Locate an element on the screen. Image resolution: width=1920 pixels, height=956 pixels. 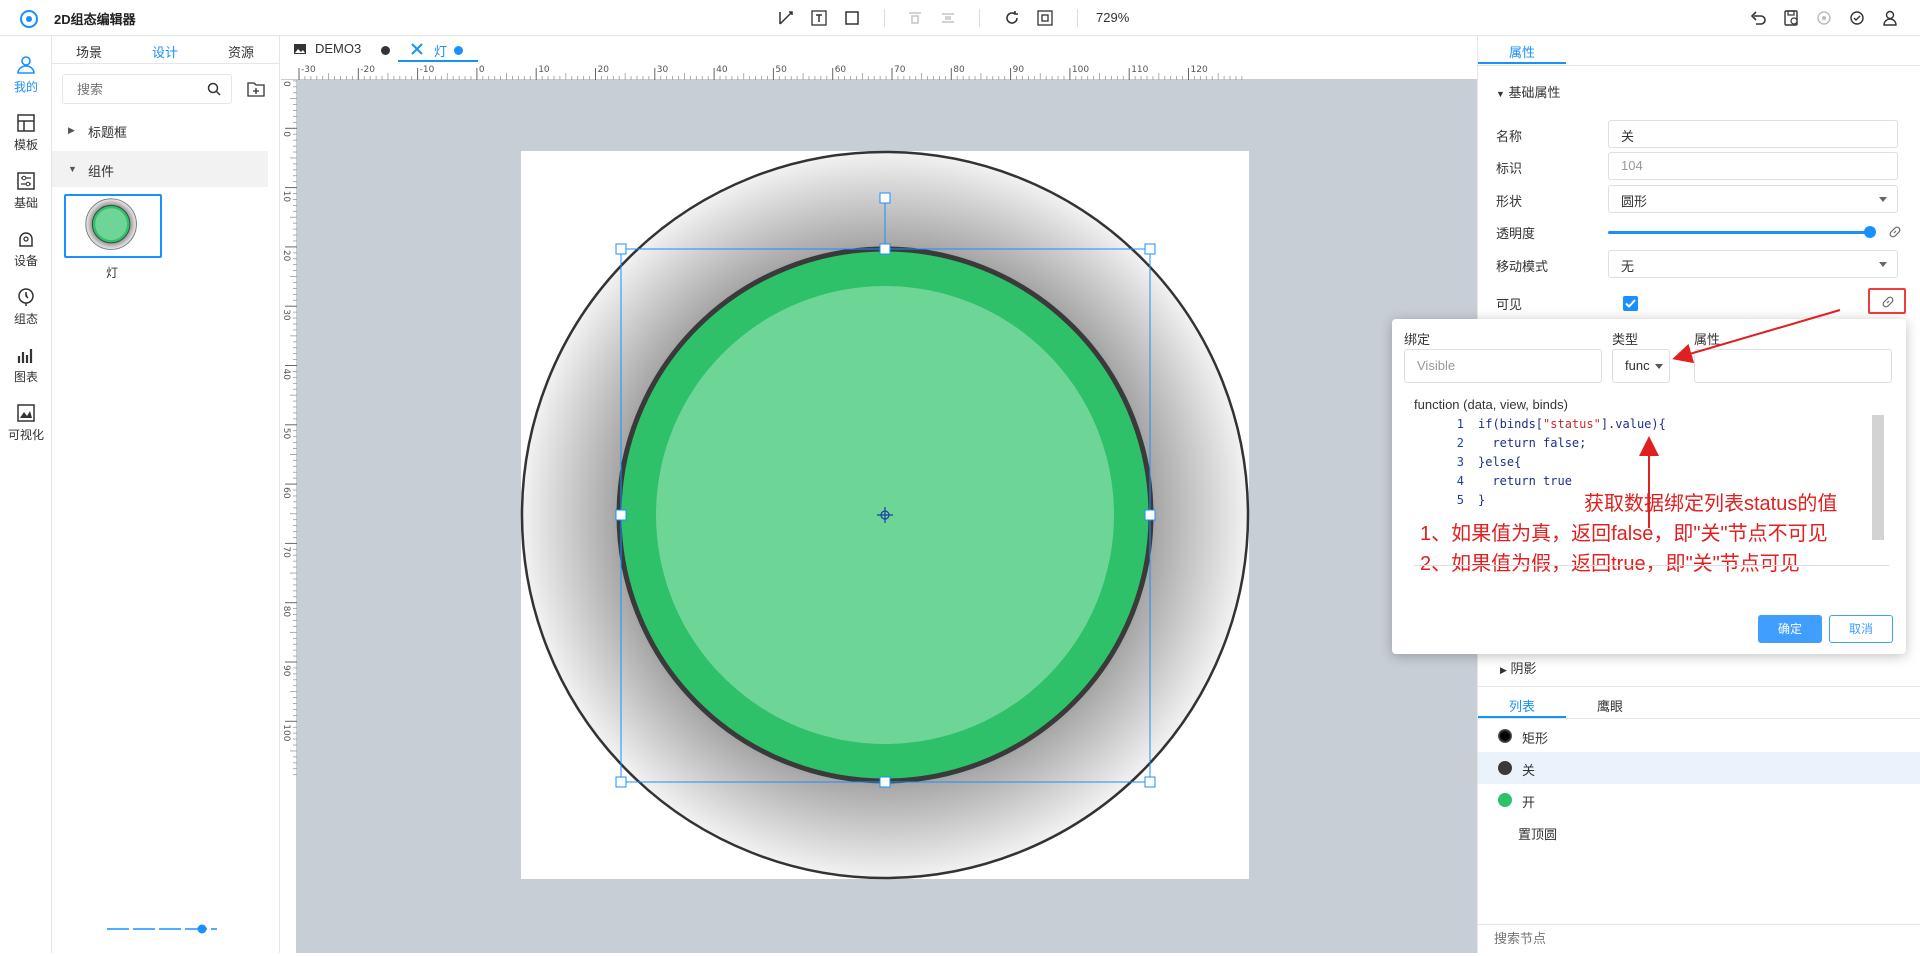
save-icon is located at coordinates (1791, 18).